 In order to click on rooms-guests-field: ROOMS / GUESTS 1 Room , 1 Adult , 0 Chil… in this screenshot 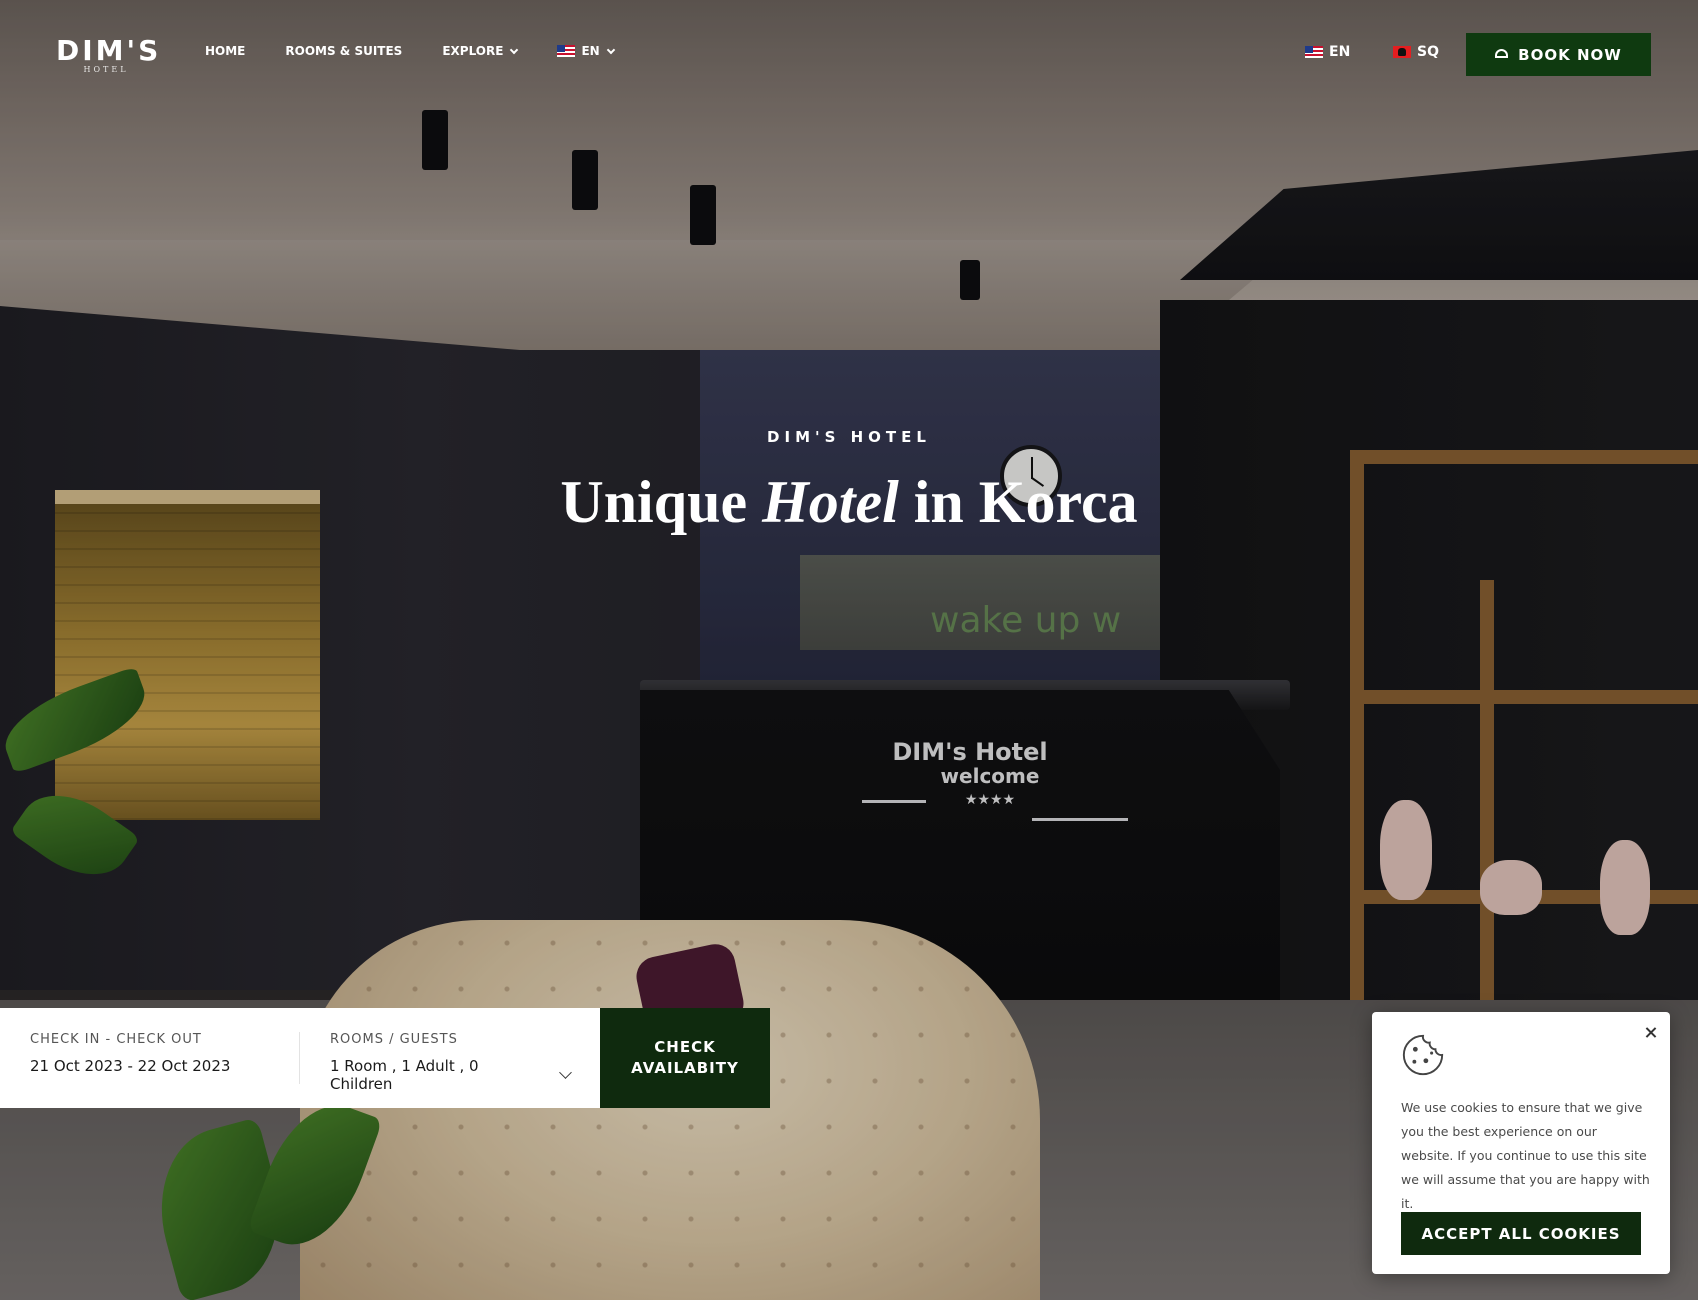, I will do `click(450, 1062)`.